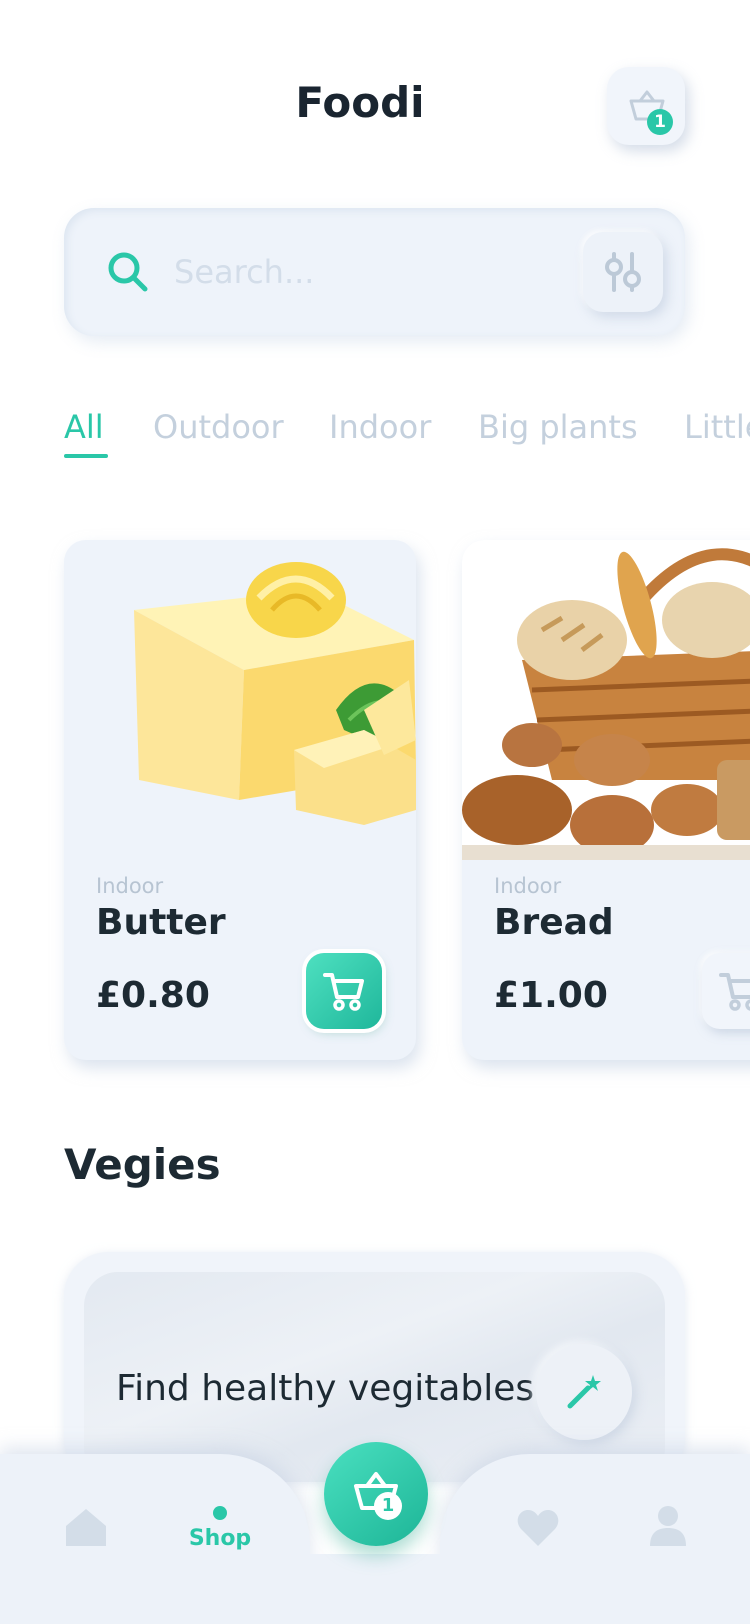 The image size is (750, 1624). I want to click on basket-fab-button: 1, so click(376, 1494).